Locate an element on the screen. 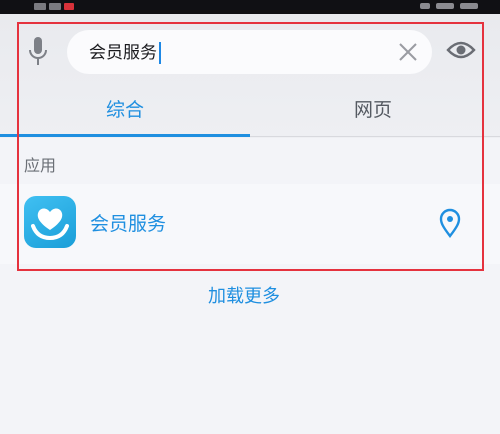 The height and width of the screenshot is (434, 500). status-bar is located at coordinates (250, 7).